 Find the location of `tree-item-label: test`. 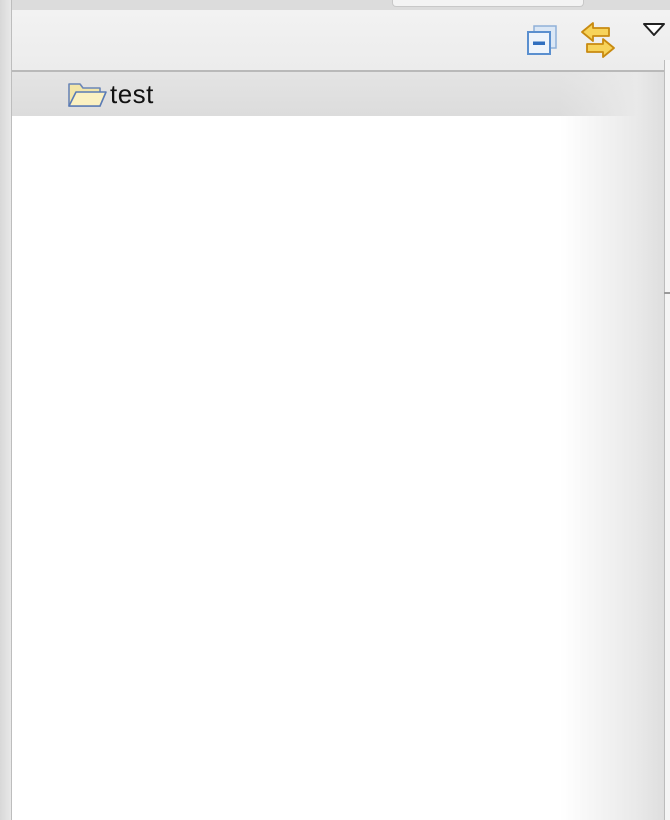

tree-item-label: test is located at coordinates (132, 93).